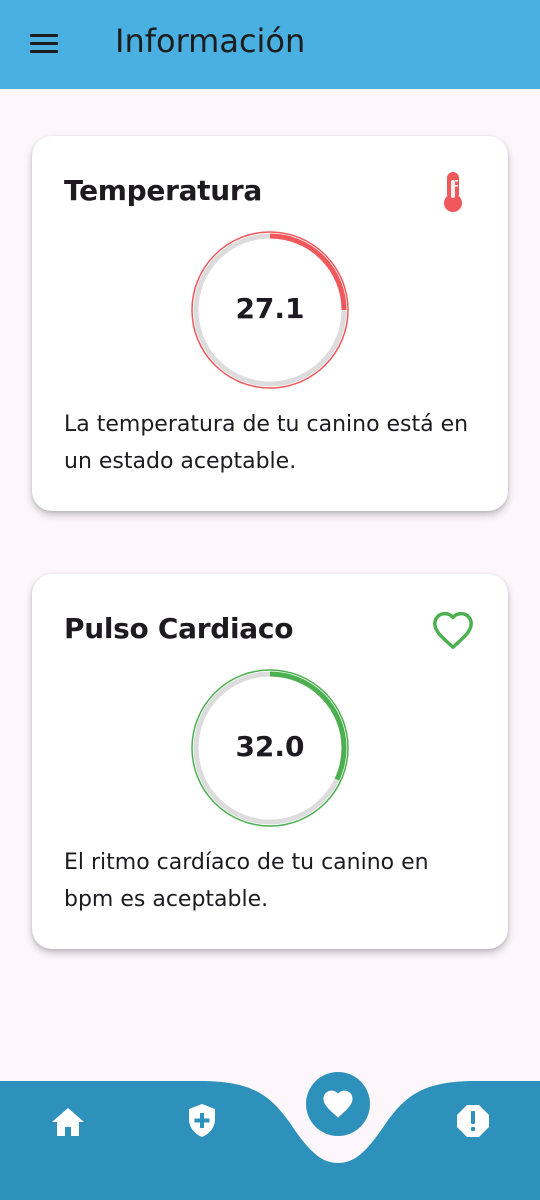 The width and height of the screenshot is (540, 1200). I want to click on home-icon, so click(68, 1122).